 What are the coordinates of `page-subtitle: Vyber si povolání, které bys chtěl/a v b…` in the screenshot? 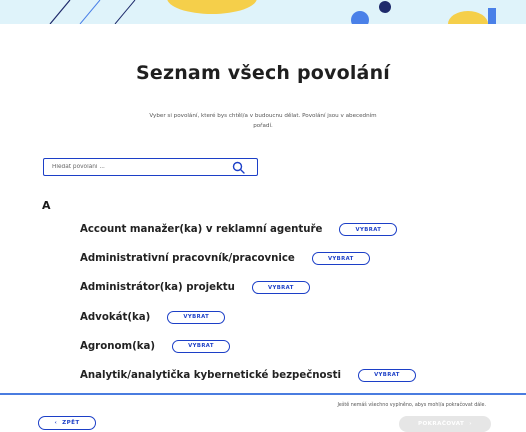 It's located at (263, 121).